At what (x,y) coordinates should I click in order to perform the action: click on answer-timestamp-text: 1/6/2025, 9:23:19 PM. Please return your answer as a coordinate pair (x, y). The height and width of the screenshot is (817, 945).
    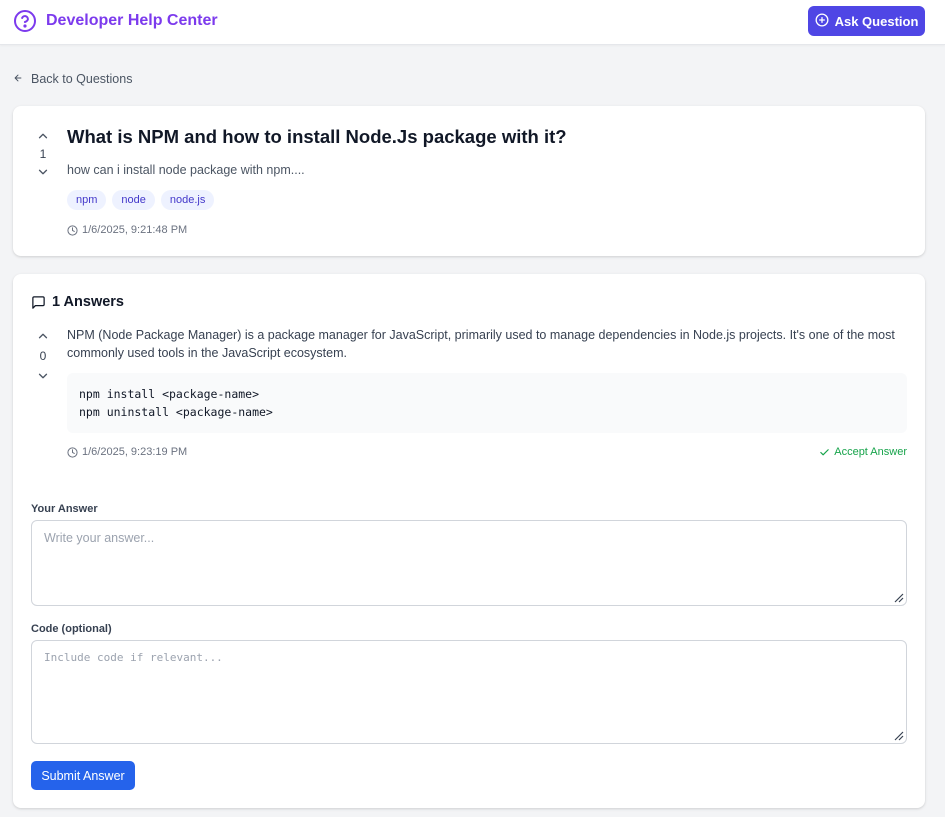
    Looking at the image, I should click on (135, 452).